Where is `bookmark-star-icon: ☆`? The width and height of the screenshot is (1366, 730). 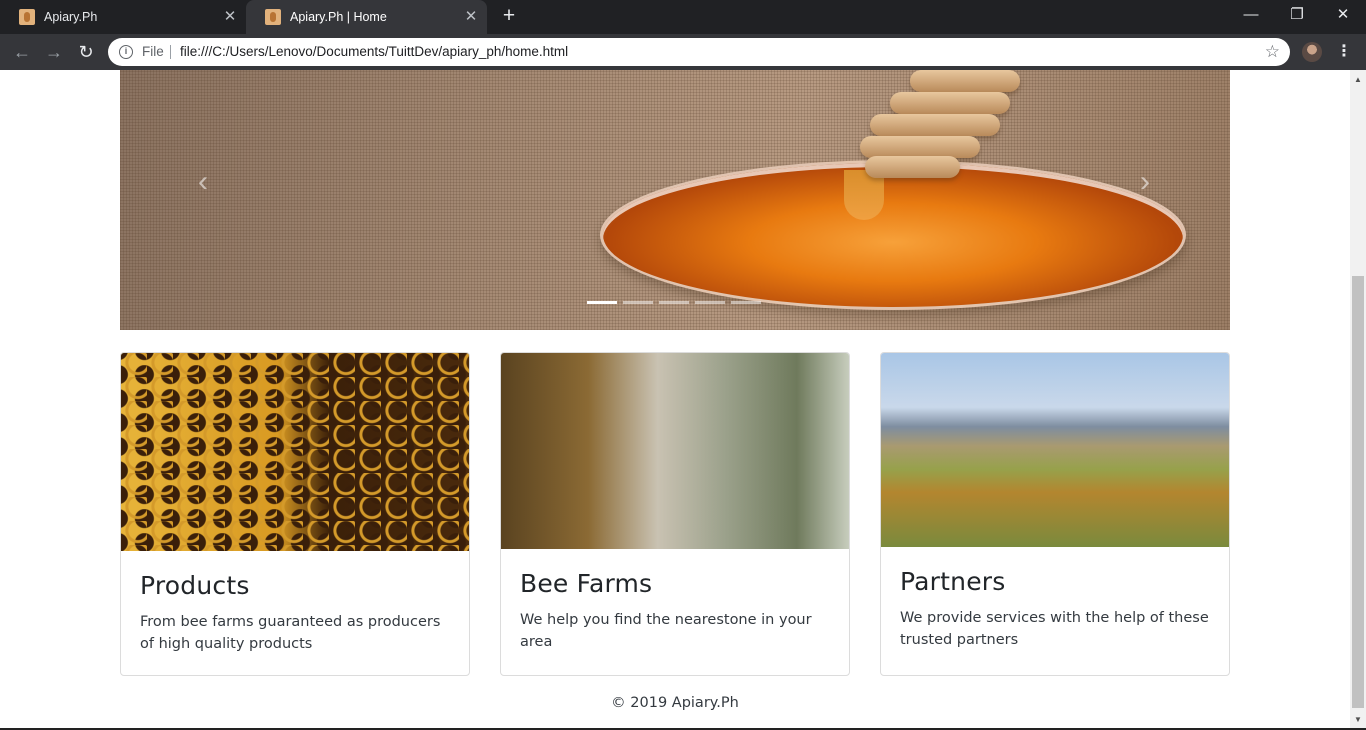
bookmark-star-icon: ☆ is located at coordinates (1272, 52).